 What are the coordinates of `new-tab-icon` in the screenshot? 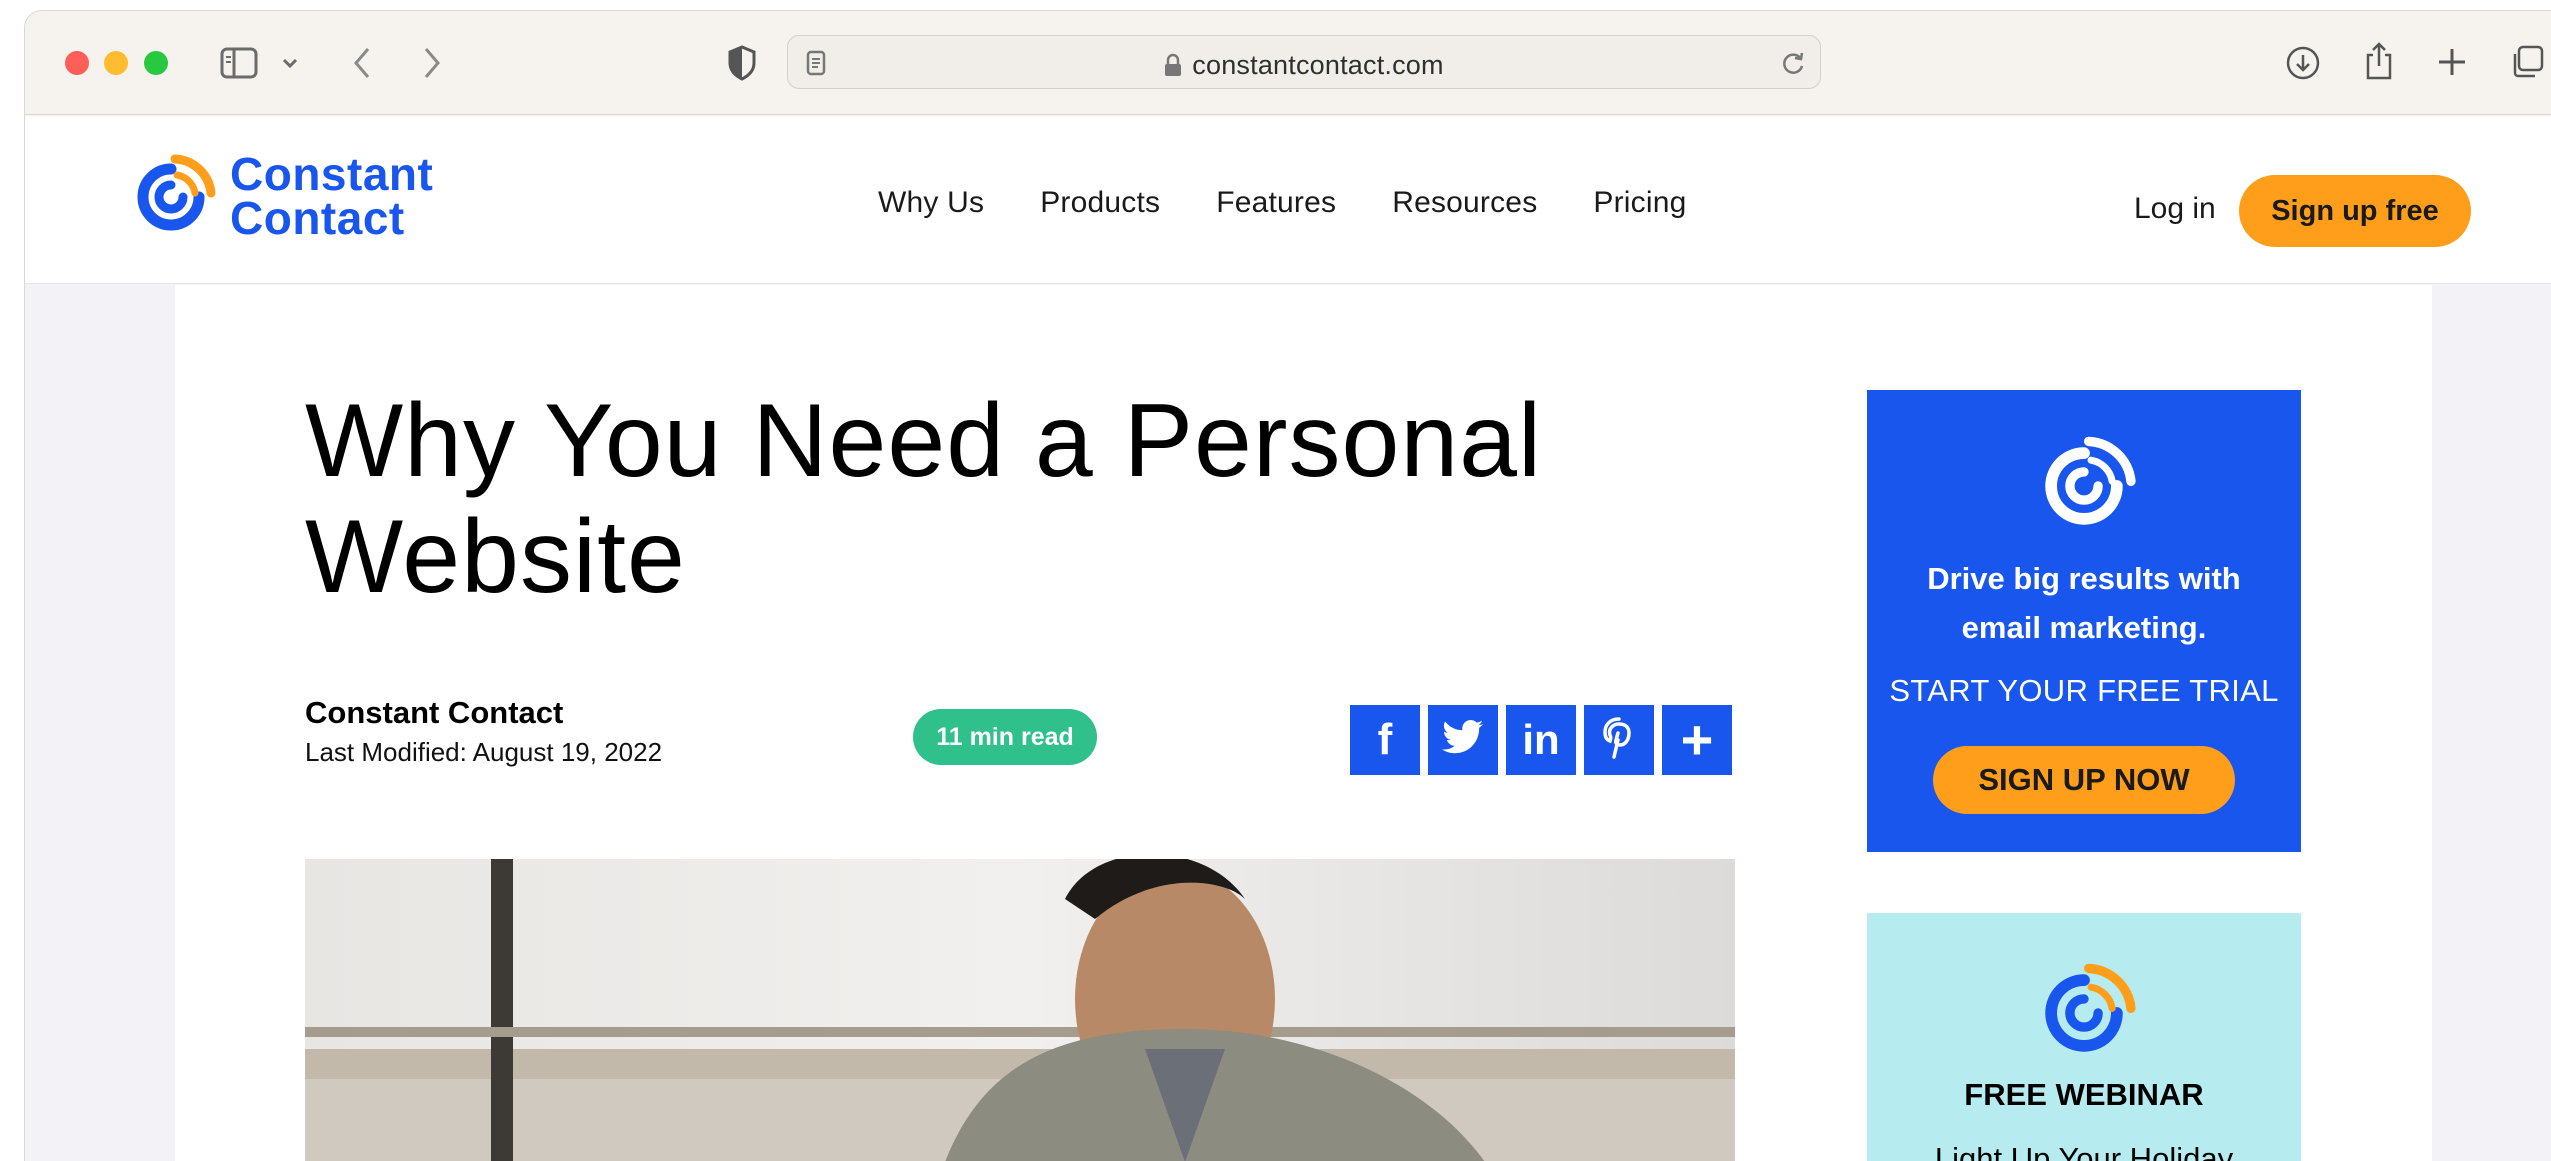 It's located at (2452, 62).